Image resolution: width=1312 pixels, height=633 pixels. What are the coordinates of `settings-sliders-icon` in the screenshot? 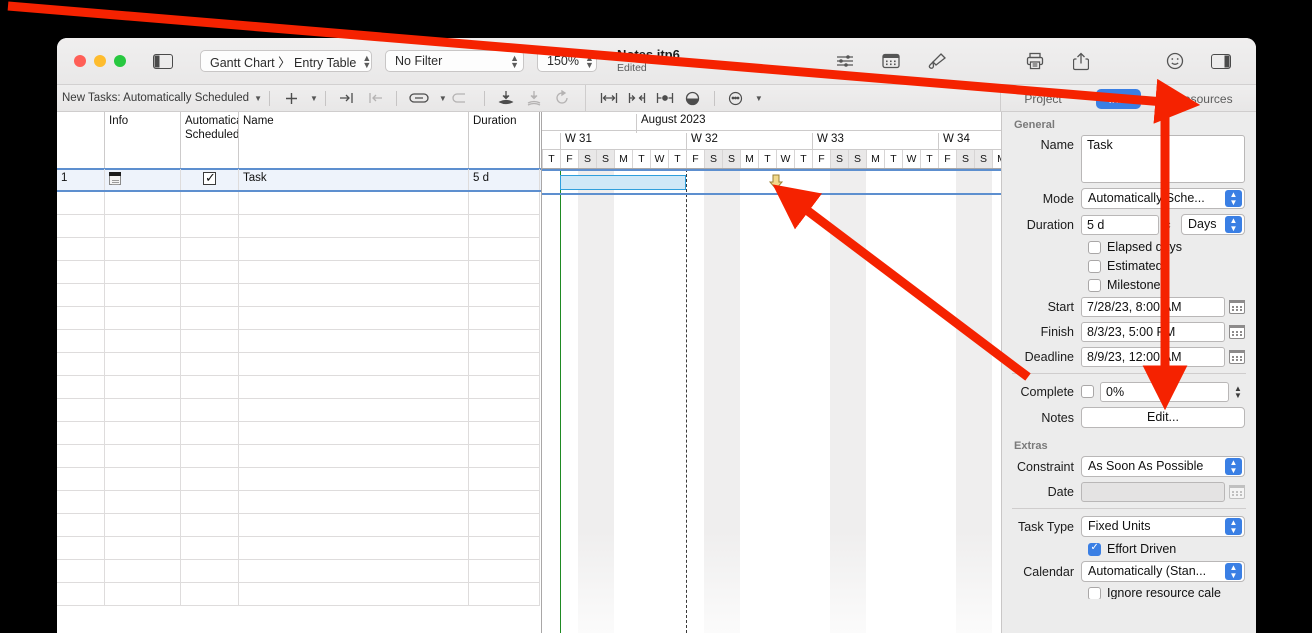 It's located at (845, 61).